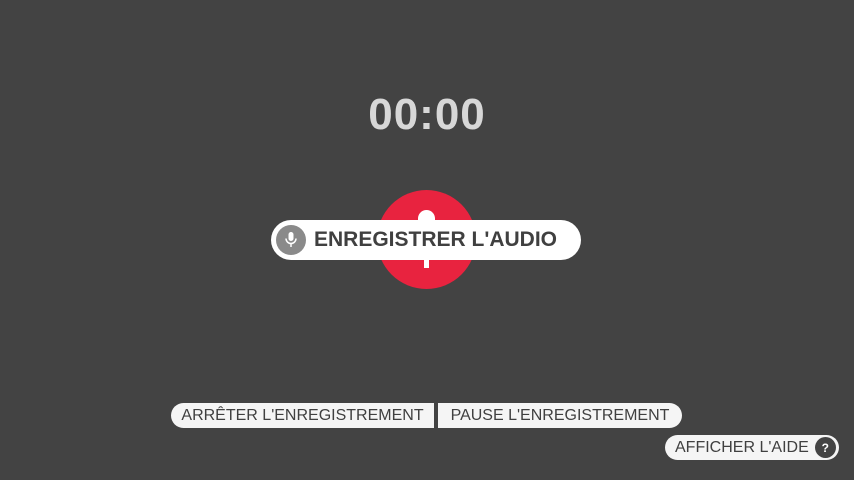 The width and height of the screenshot is (854, 480). Describe the element at coordinates (560, 415) in the screenshot. I see `pause-recording-button: PAUSE L'ENREGISTREMENT` at that location.